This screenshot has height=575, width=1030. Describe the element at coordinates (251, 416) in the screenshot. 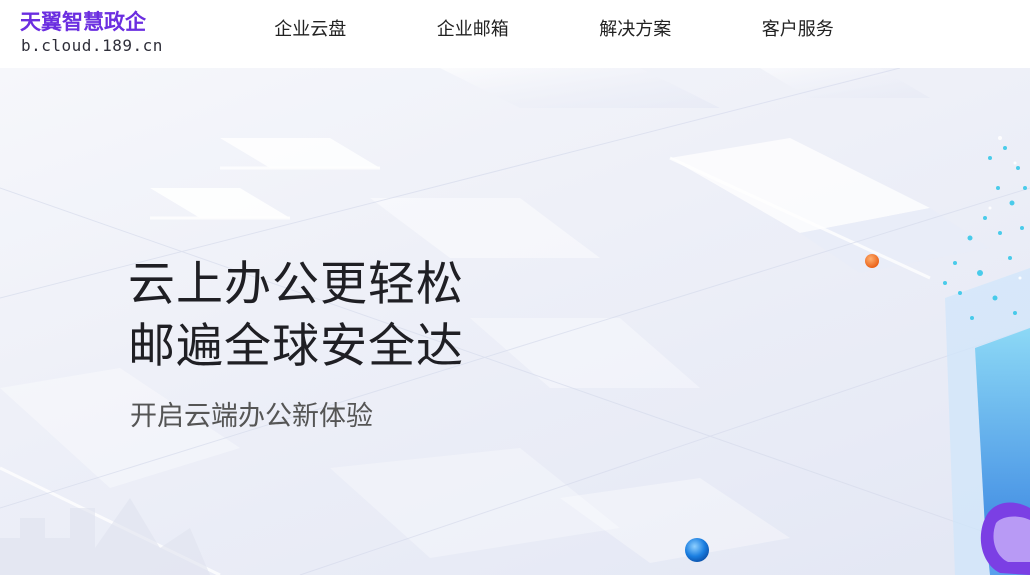

I see `hero-subheadline: 开启云端办公新体验` at that location.